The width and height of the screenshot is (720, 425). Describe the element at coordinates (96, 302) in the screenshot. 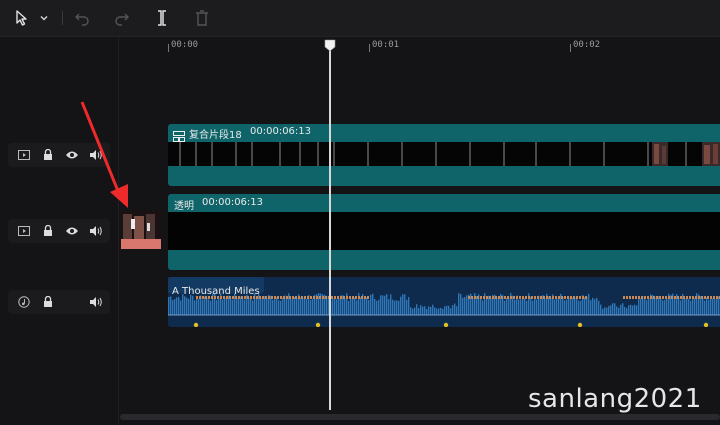

I see `volume-icon` at that location.